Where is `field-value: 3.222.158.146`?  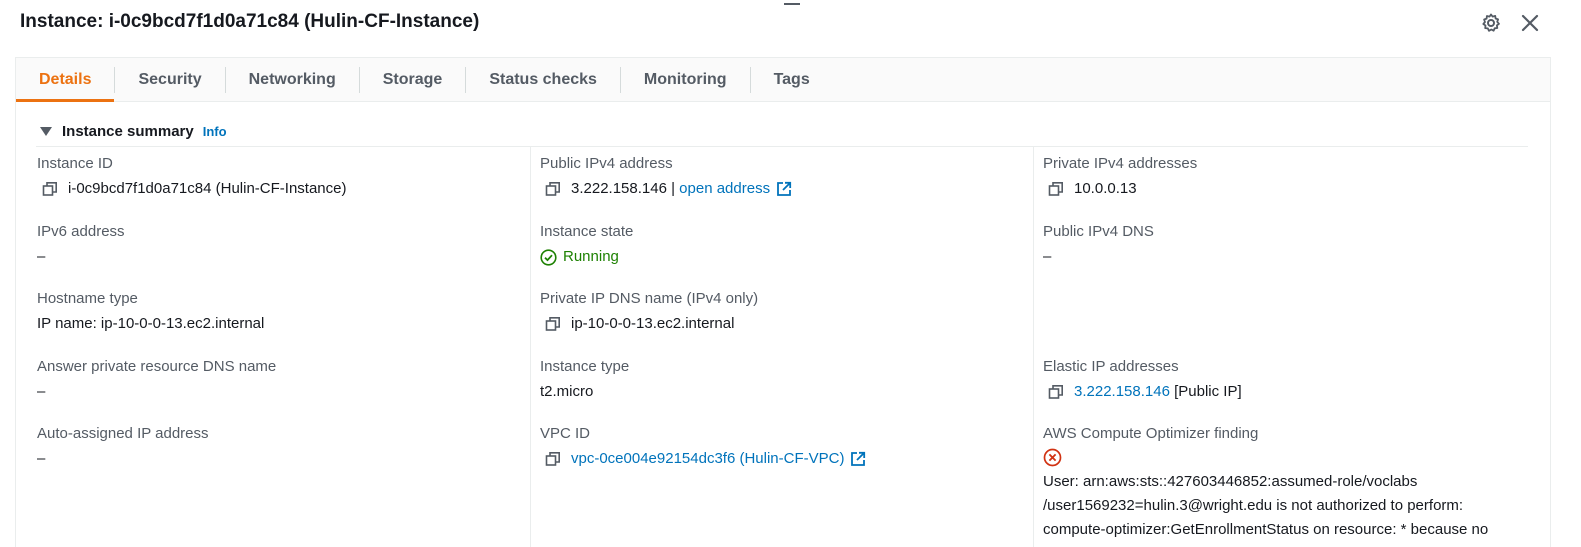
field-value: 3.222.158.146 is located at coordinates (619, 188).